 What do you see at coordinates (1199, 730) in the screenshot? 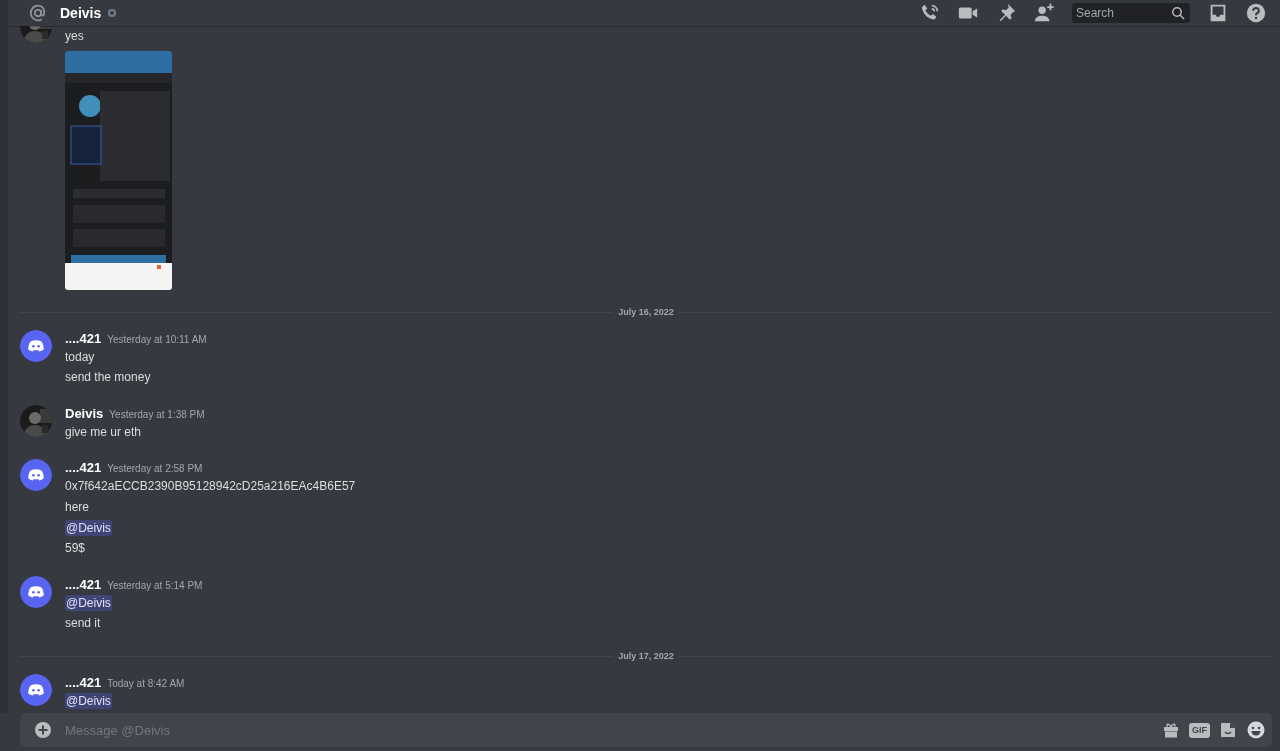
I see `gif-button: GIF` at bounding box center [1199, 730].